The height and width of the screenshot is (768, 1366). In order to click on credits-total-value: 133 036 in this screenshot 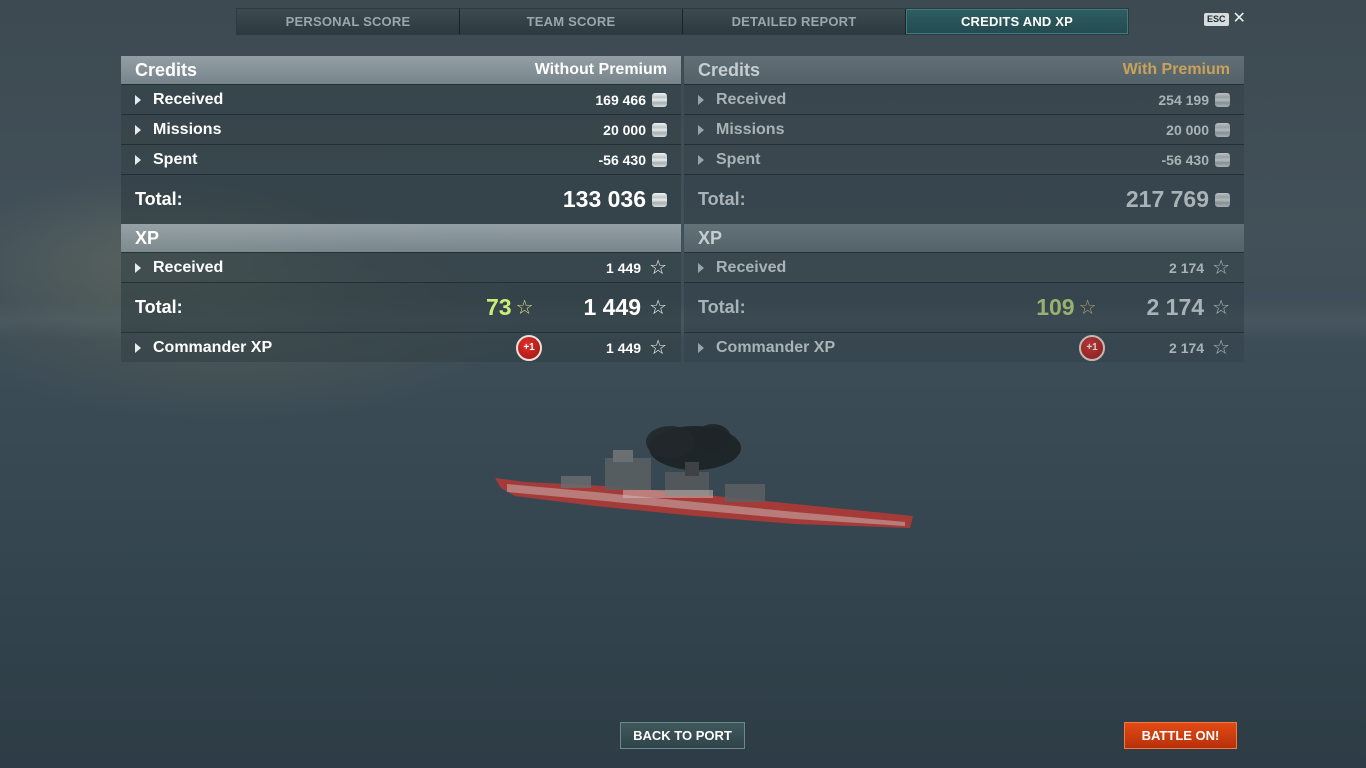, I will do `click(604, 199)`.